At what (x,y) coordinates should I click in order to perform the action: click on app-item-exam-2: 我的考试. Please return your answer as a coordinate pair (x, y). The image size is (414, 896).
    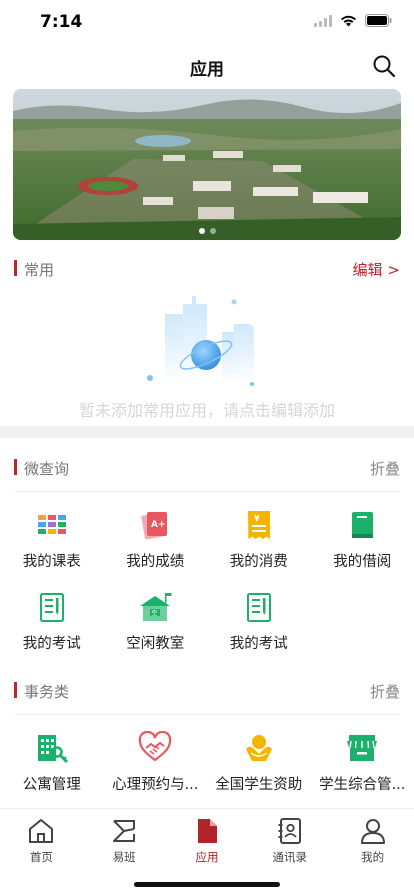
    Looking at the image, I should click on (259, 623).